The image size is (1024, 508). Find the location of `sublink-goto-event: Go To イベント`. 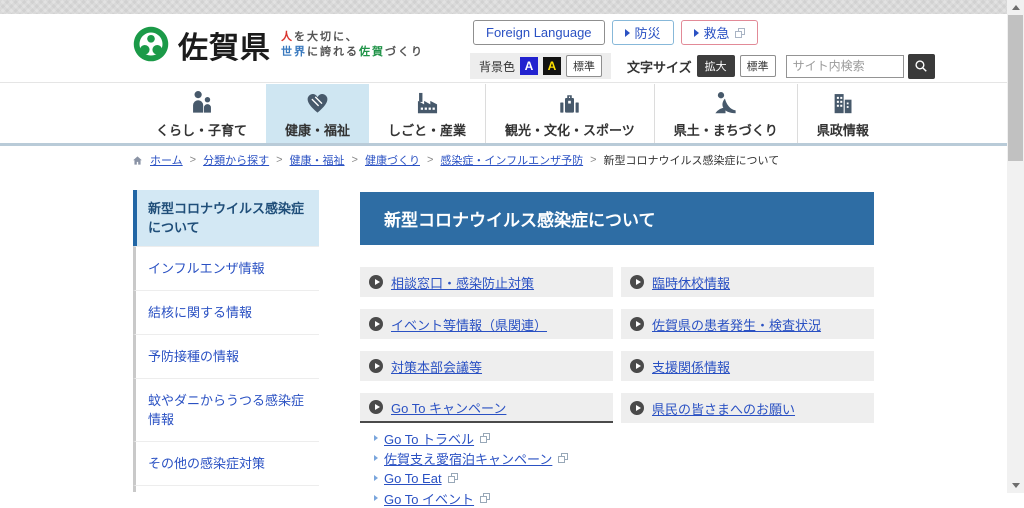

sublink-goto-event: Go To イベント is located at coordinates (624, 498).